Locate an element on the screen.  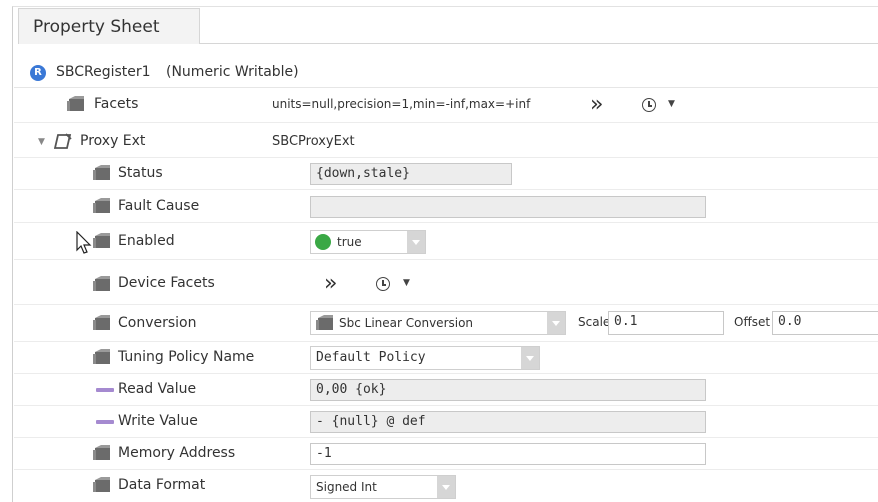
conversion-label: Conversion is located at coordinates (157, 323).